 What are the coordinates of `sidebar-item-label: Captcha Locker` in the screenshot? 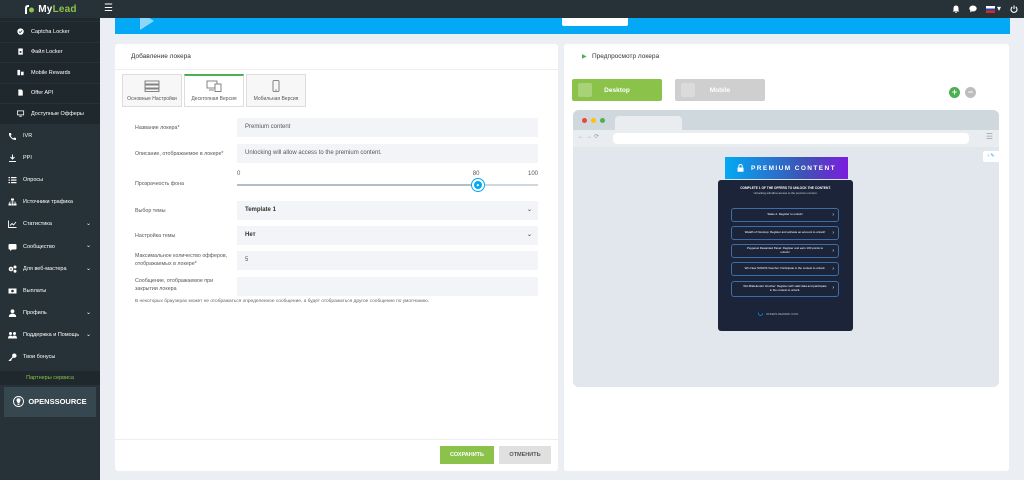 It's located at (50, 31).